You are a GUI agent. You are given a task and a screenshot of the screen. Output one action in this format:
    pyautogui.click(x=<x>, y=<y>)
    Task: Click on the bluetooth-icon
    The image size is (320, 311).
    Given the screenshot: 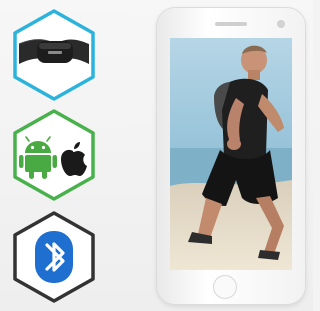 What is the action you would take?
    pyautogui.click(x=54, y=257)
    